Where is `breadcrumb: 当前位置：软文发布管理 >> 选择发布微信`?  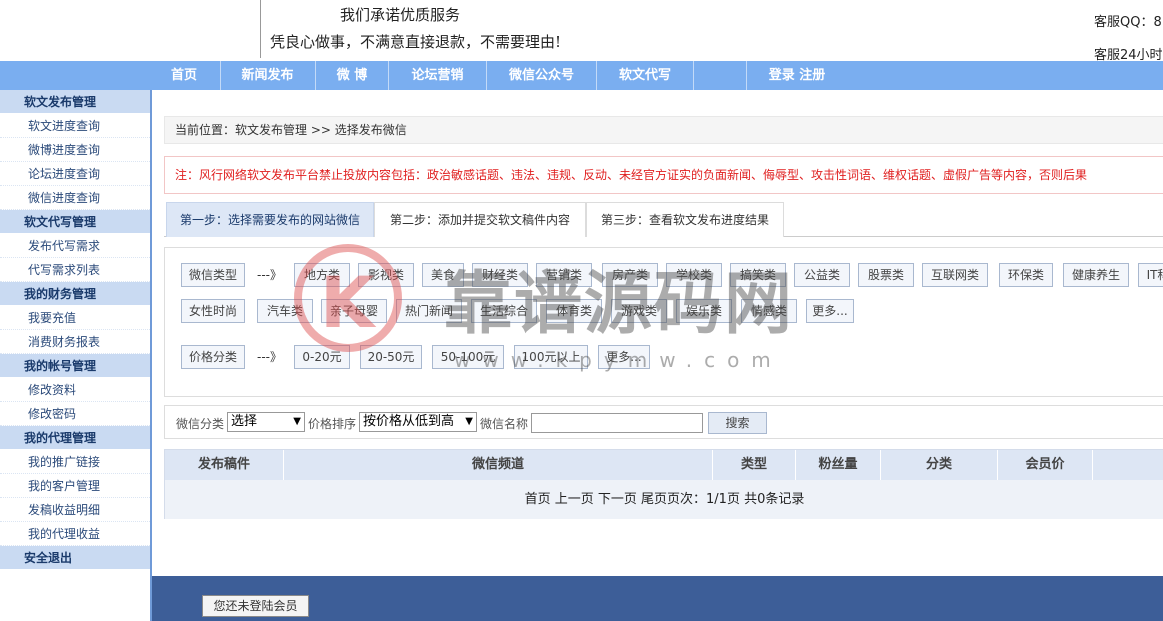
breadcrumb: 当前位置：软文发布管理 >> 选择发布微信 is located at coordinates (663, 130).